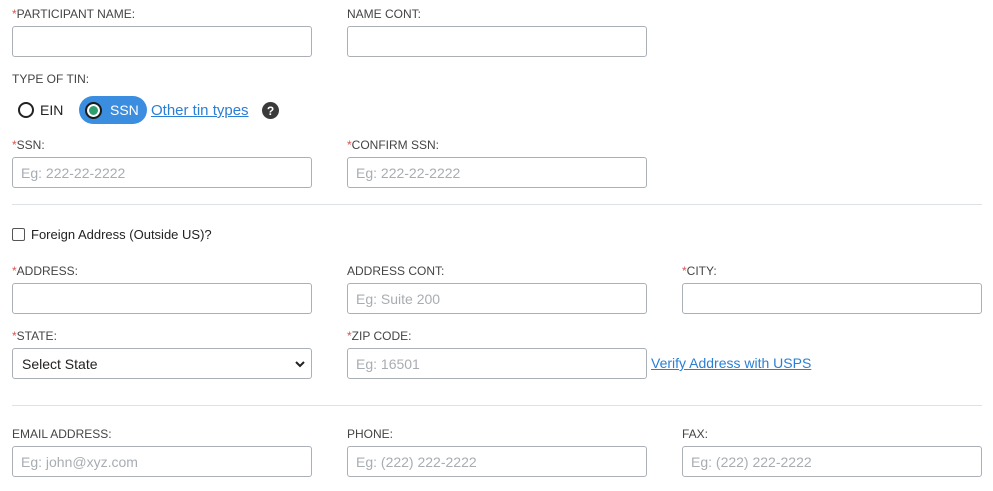 The width and height of the screenshot is (993, 491). What do you see at coordinates (497, 41) in the screenshot?
I see `name-cont-input` at bounding box center [497, 41].